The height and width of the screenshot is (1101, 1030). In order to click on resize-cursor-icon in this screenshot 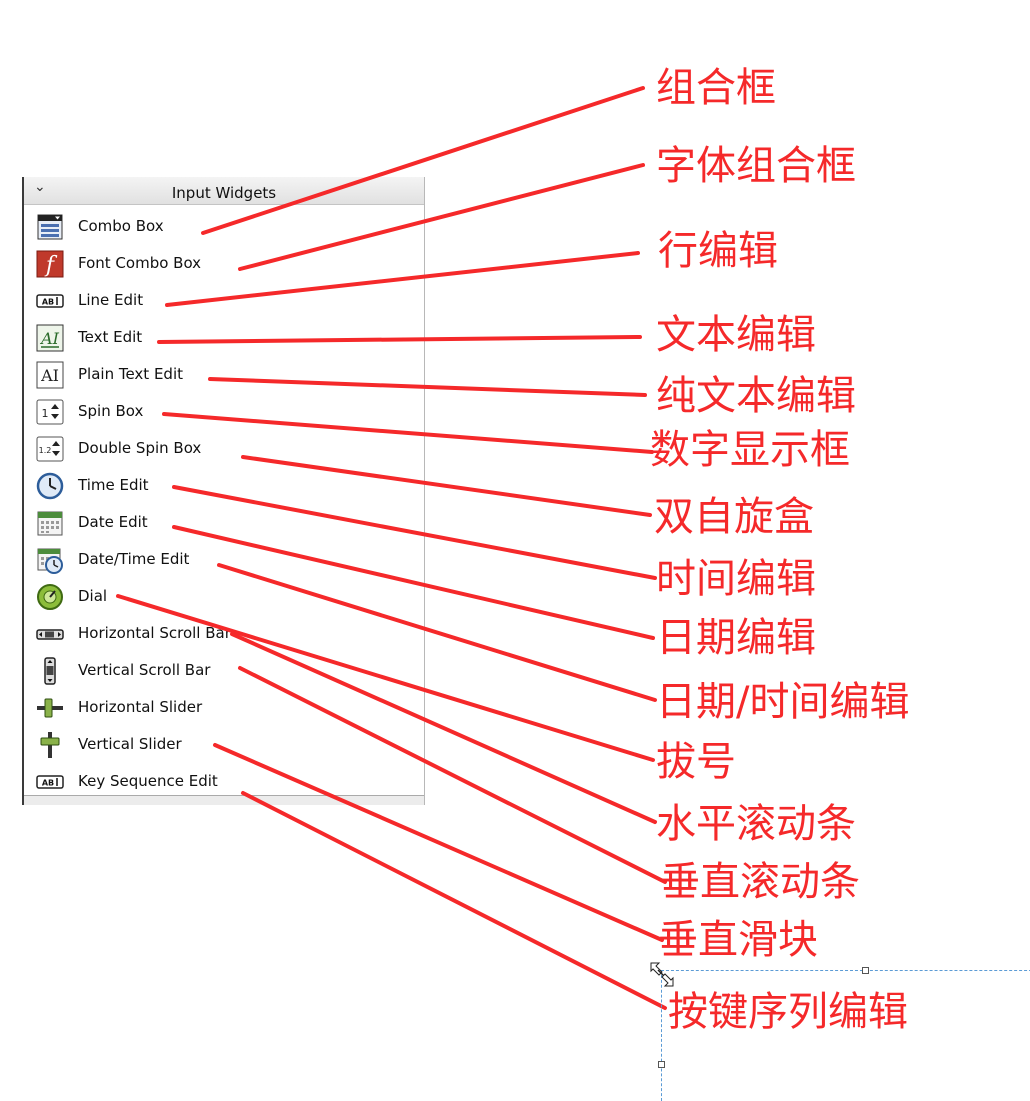, I will do `click(662, 974)`.